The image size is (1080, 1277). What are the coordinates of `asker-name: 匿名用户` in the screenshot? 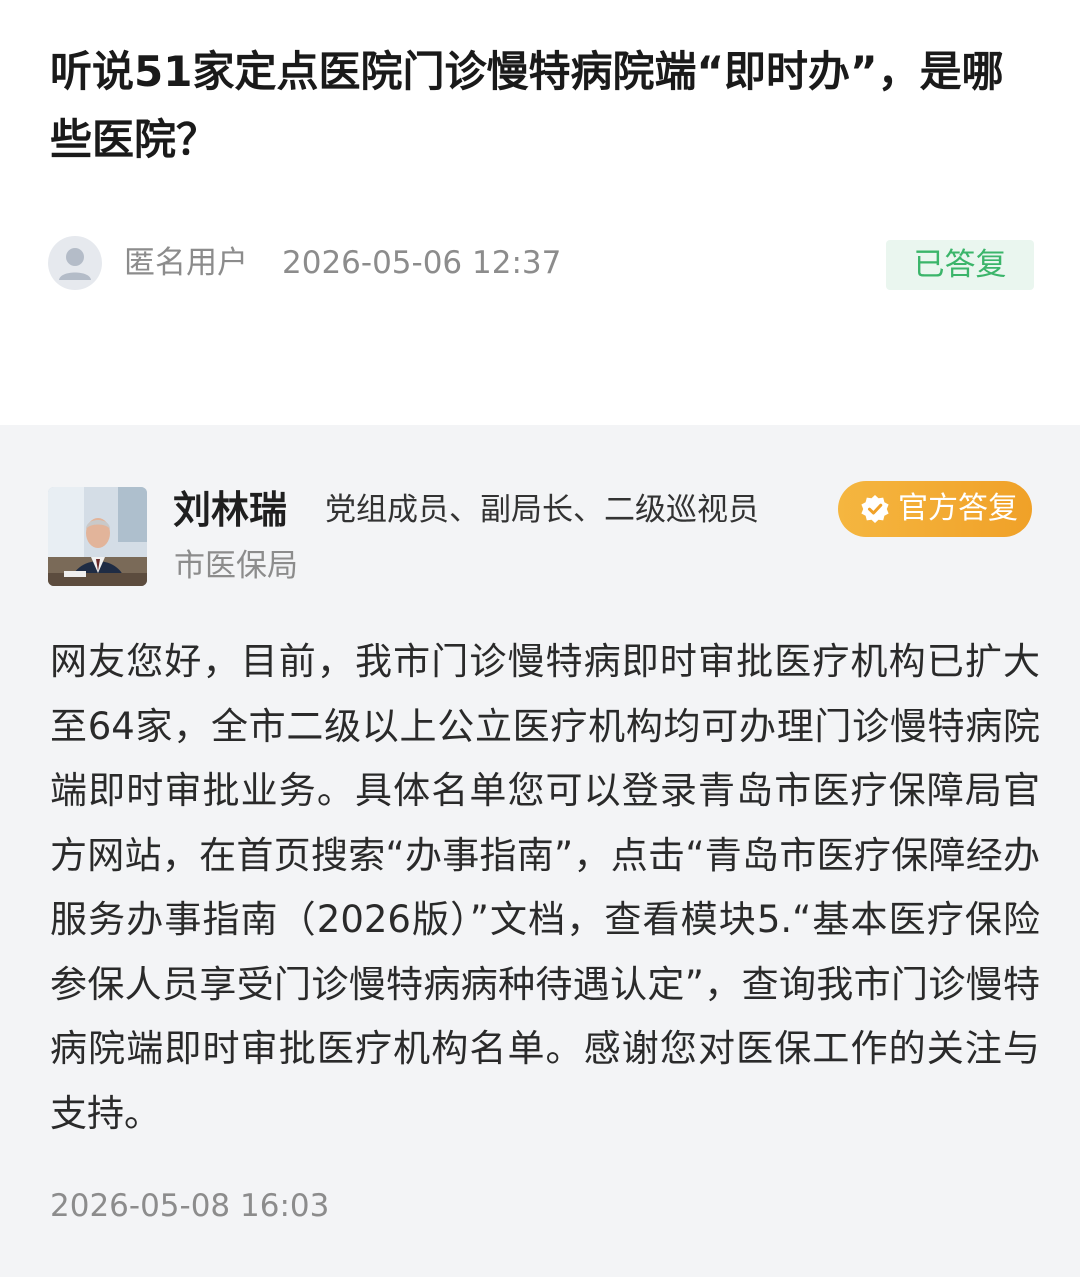 It's located at (186, 263).